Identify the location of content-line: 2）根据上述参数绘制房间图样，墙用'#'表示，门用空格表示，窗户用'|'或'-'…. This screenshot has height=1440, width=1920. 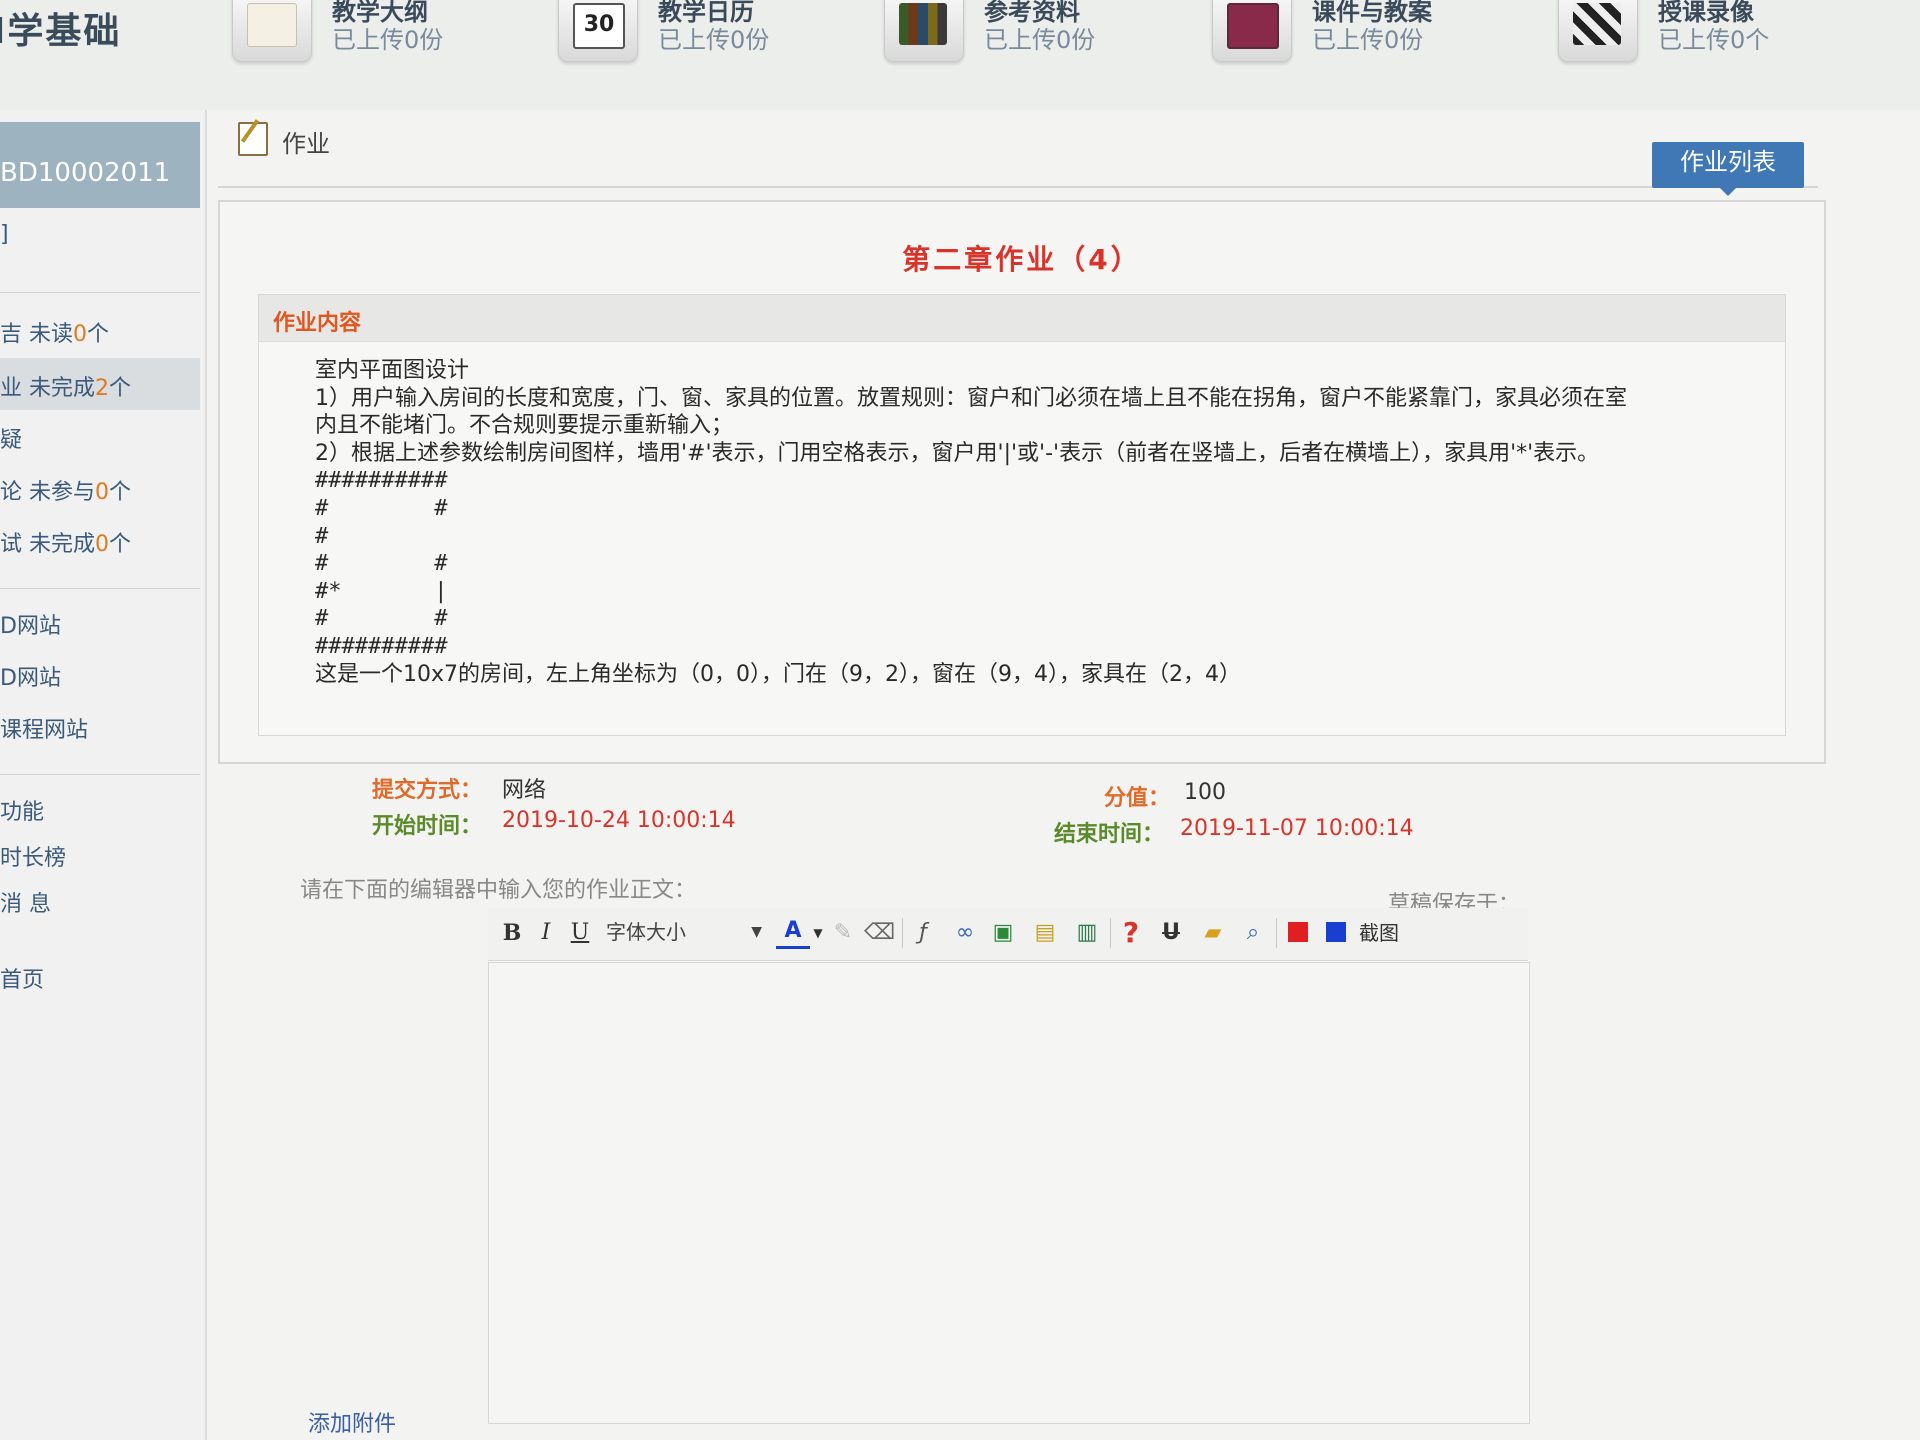
(957, 453).